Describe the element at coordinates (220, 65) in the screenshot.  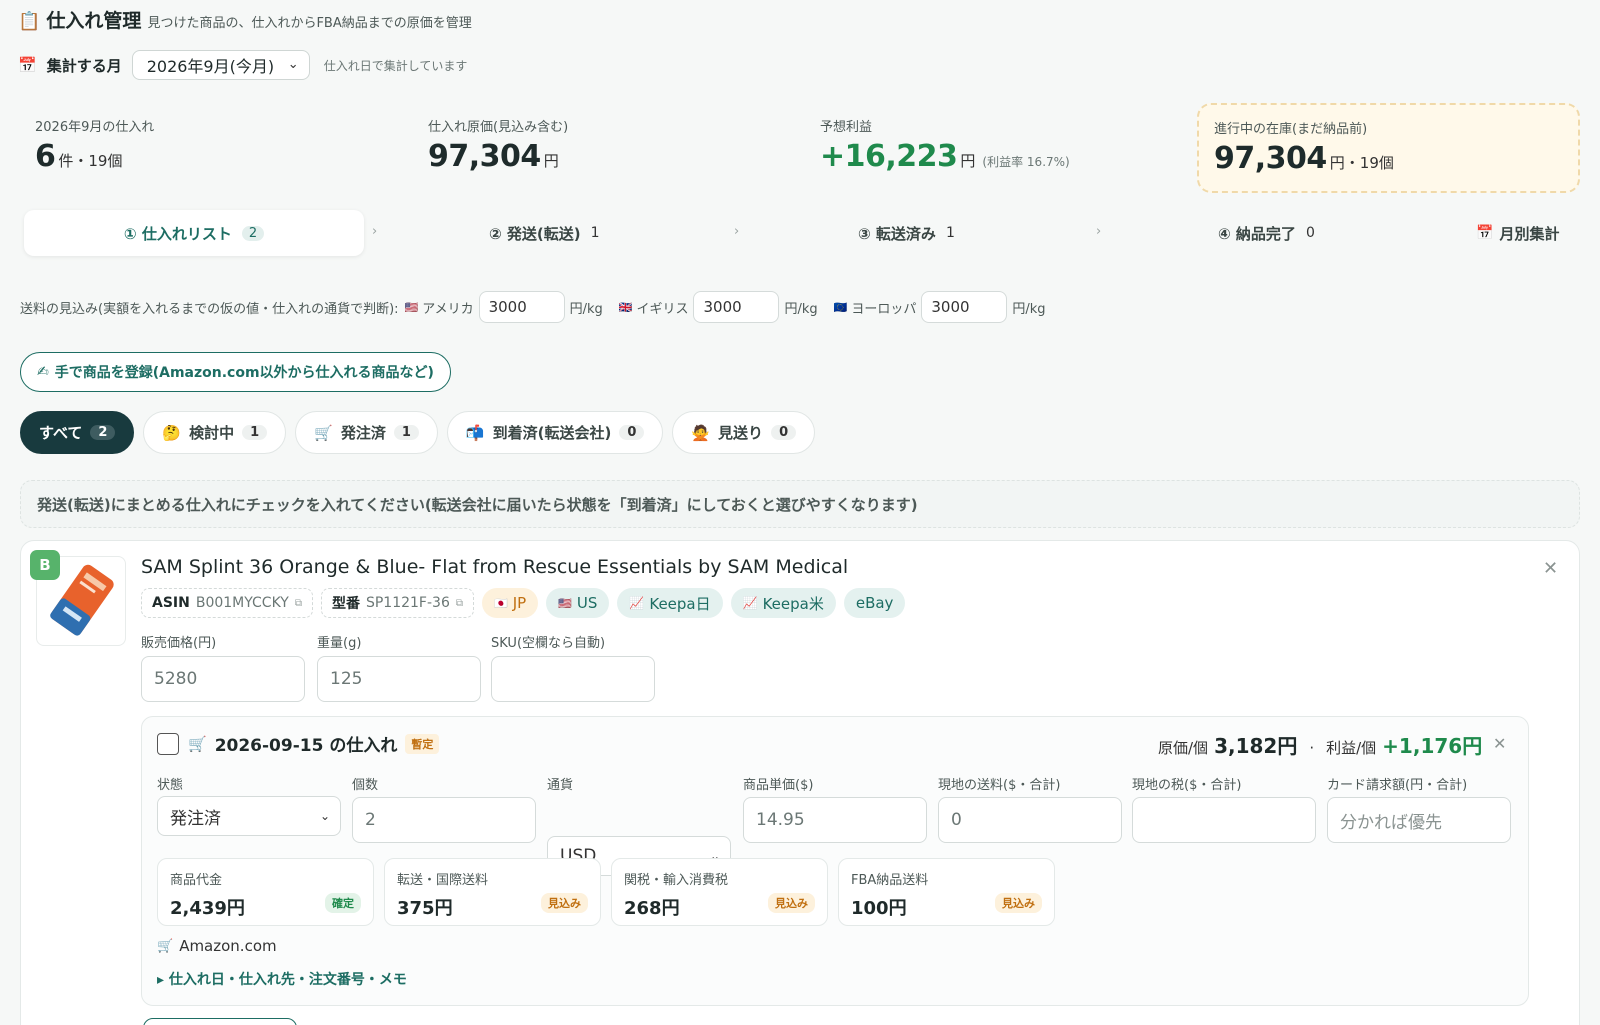
I see `month-select: 2026年9月(今月) ⌄` at that location.